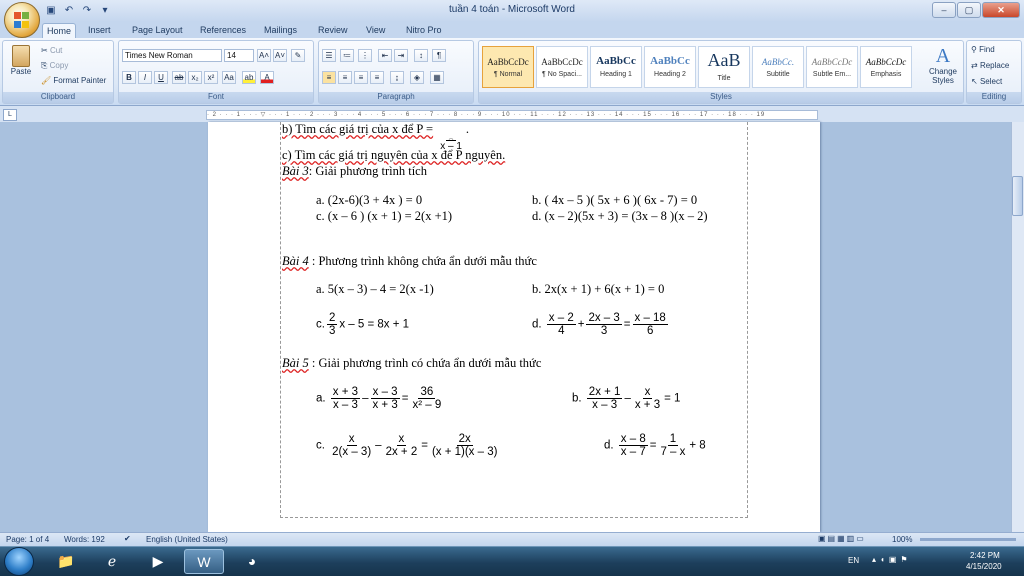  I want to click on bullets-icon: ☰, so click(329, 55).